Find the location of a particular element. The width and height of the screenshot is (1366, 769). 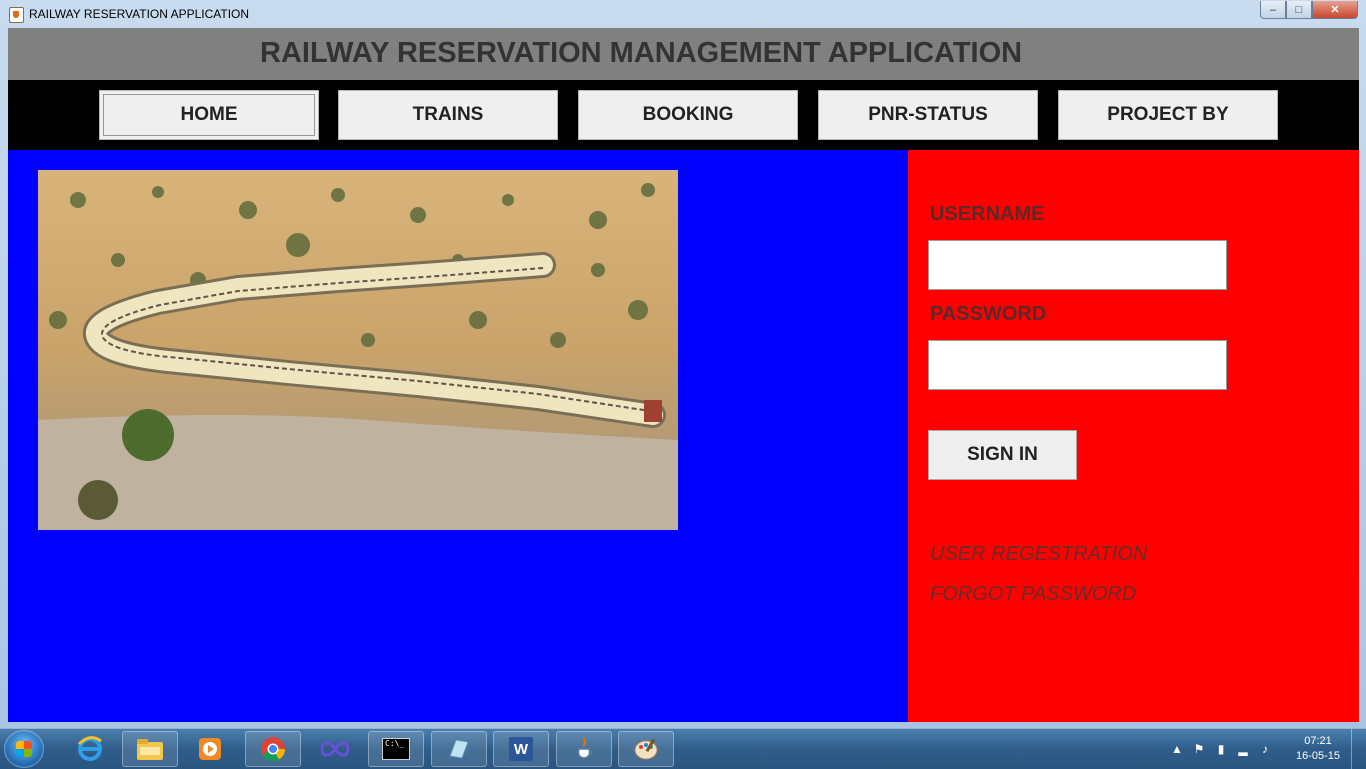

network-signal-icon: ▂ is located at coordinates (1243, 749).